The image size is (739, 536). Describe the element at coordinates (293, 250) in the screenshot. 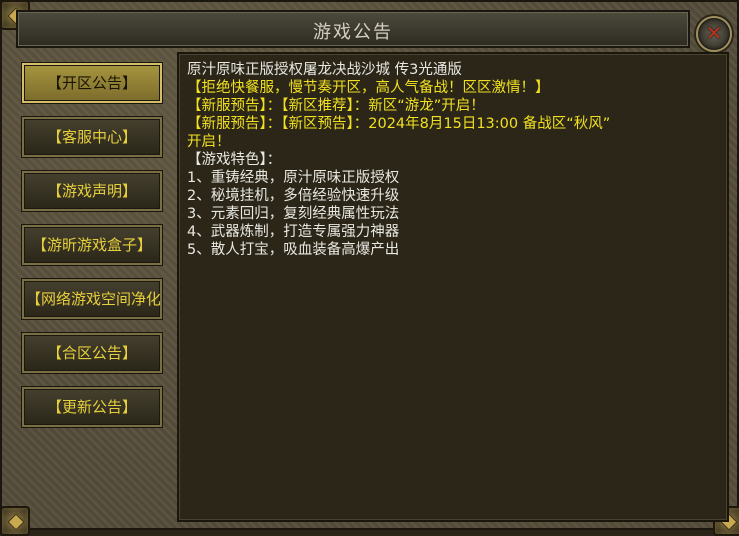

I see `content-line: 5、散人打宝，吸血装备高爆产出` at that location.